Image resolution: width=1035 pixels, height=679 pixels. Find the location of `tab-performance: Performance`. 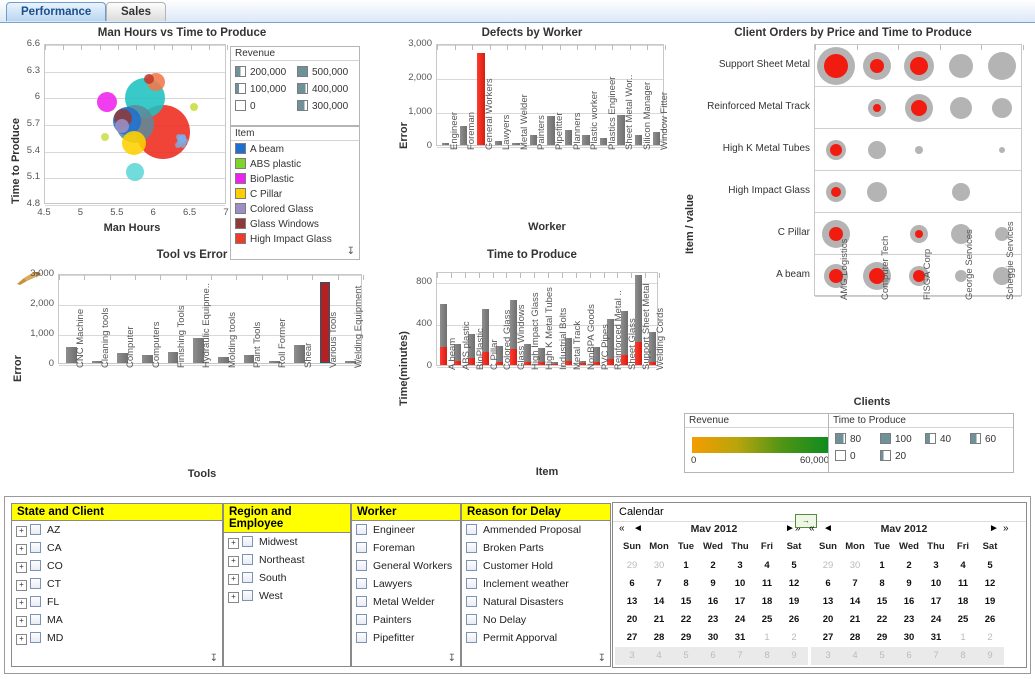

tab-performance: Performance is located at coordinates (56, 11).